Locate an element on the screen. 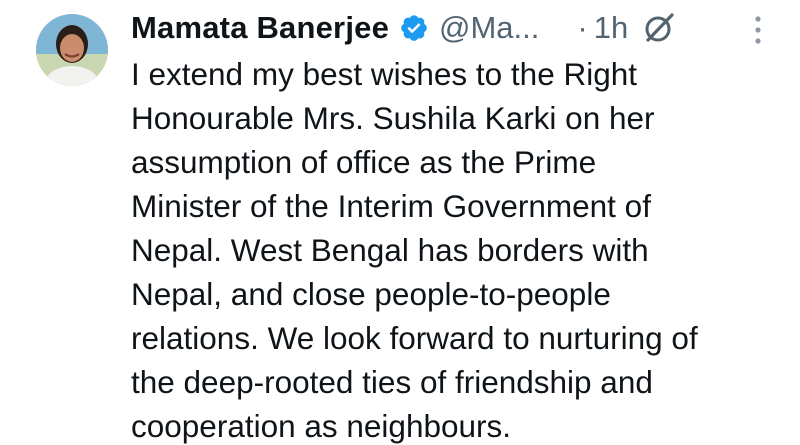 The image size is (800, 445). author-name: Mamata Banerjee is located at coordinates (260, 28).